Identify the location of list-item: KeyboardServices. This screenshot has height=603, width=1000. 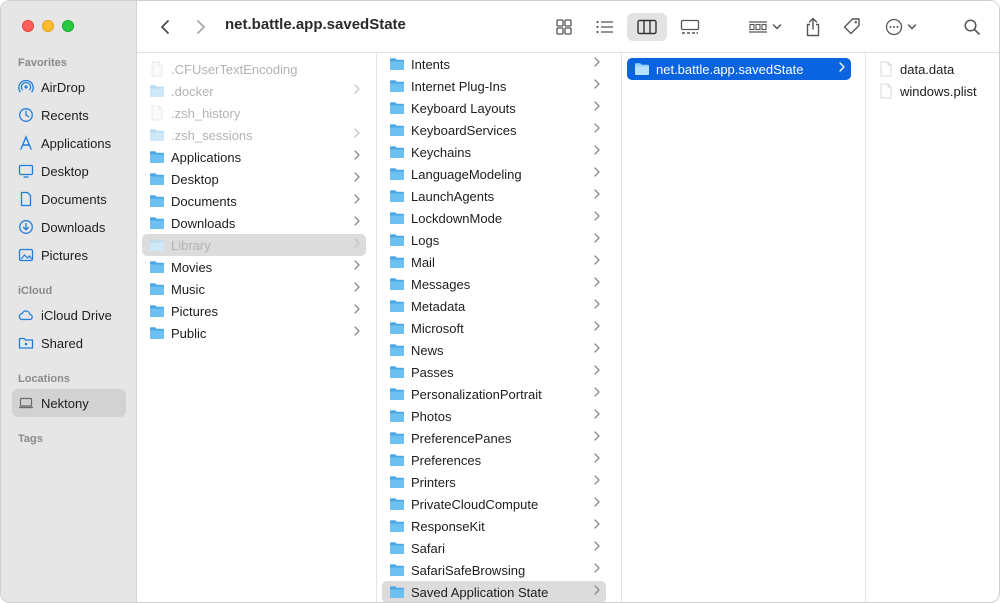
(494, 130).